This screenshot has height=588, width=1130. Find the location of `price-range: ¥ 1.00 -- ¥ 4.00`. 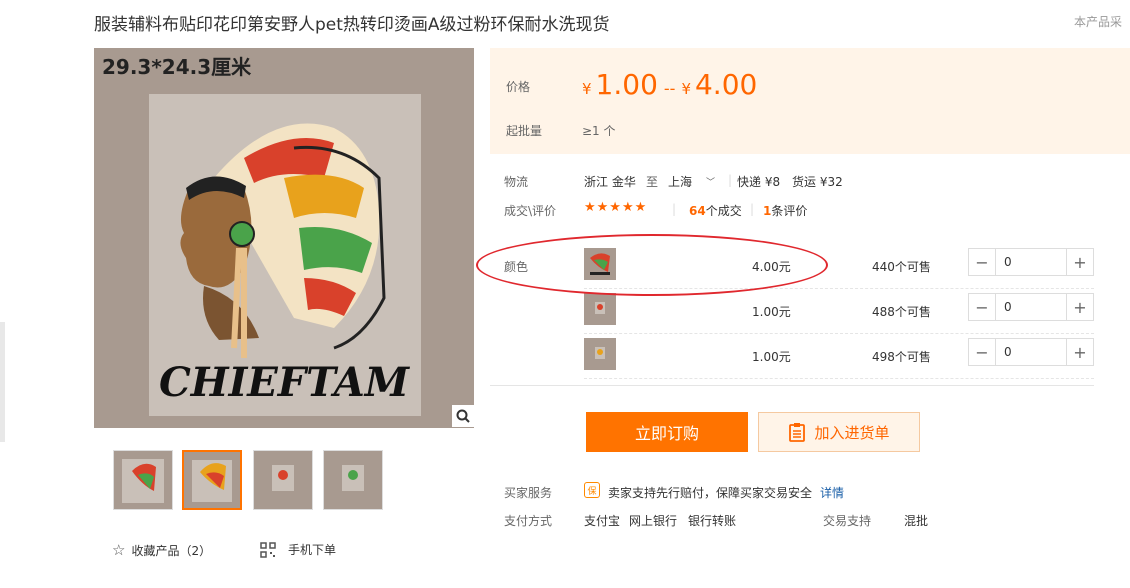

price-range: ¥ 1.00 -- ¥ 4.00 is located at coordinates (669, 84).